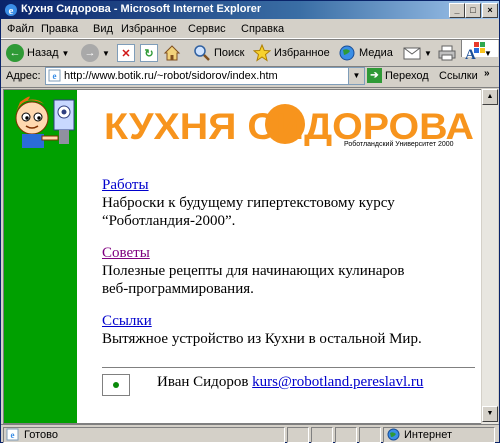  Describe the element at coordinates (66, 53) in the screenshot. I see `back-dropdown-icon: ▼` at that location.